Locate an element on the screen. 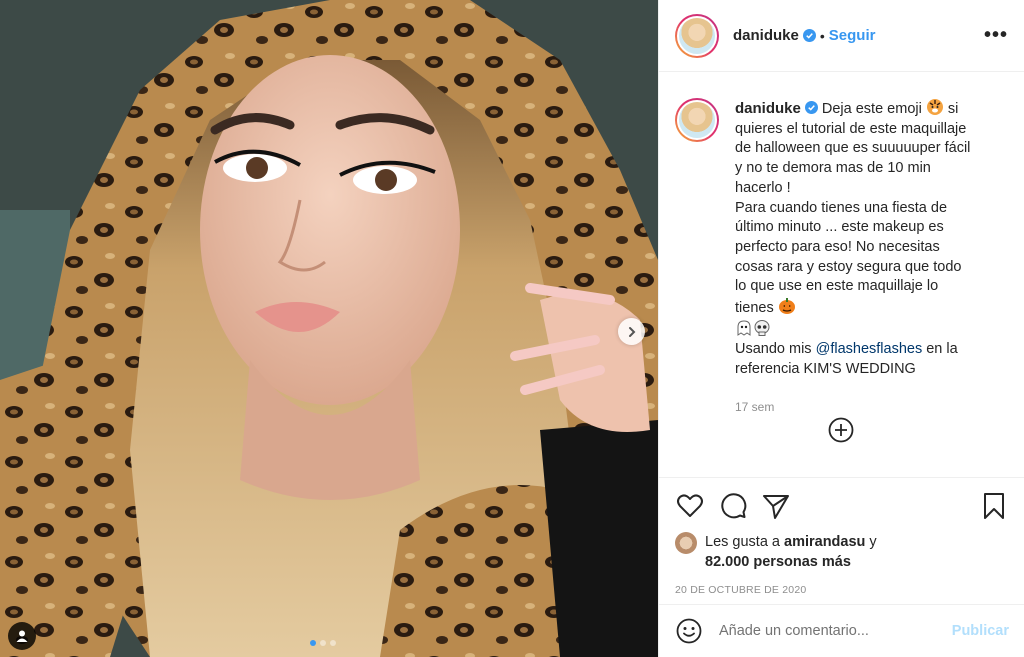  skull-emoji-icon is located at coordinates (762, 327).